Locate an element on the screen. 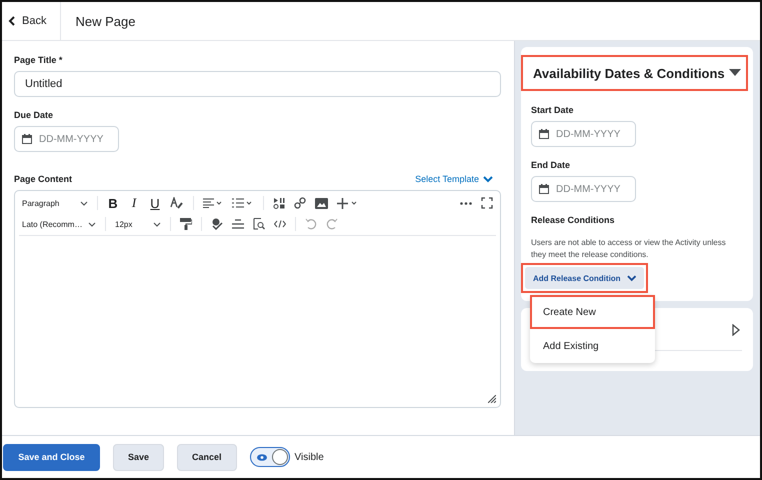 This screenshot has width=762, height=480. text-color-icon is located at coordinates (177, 203).